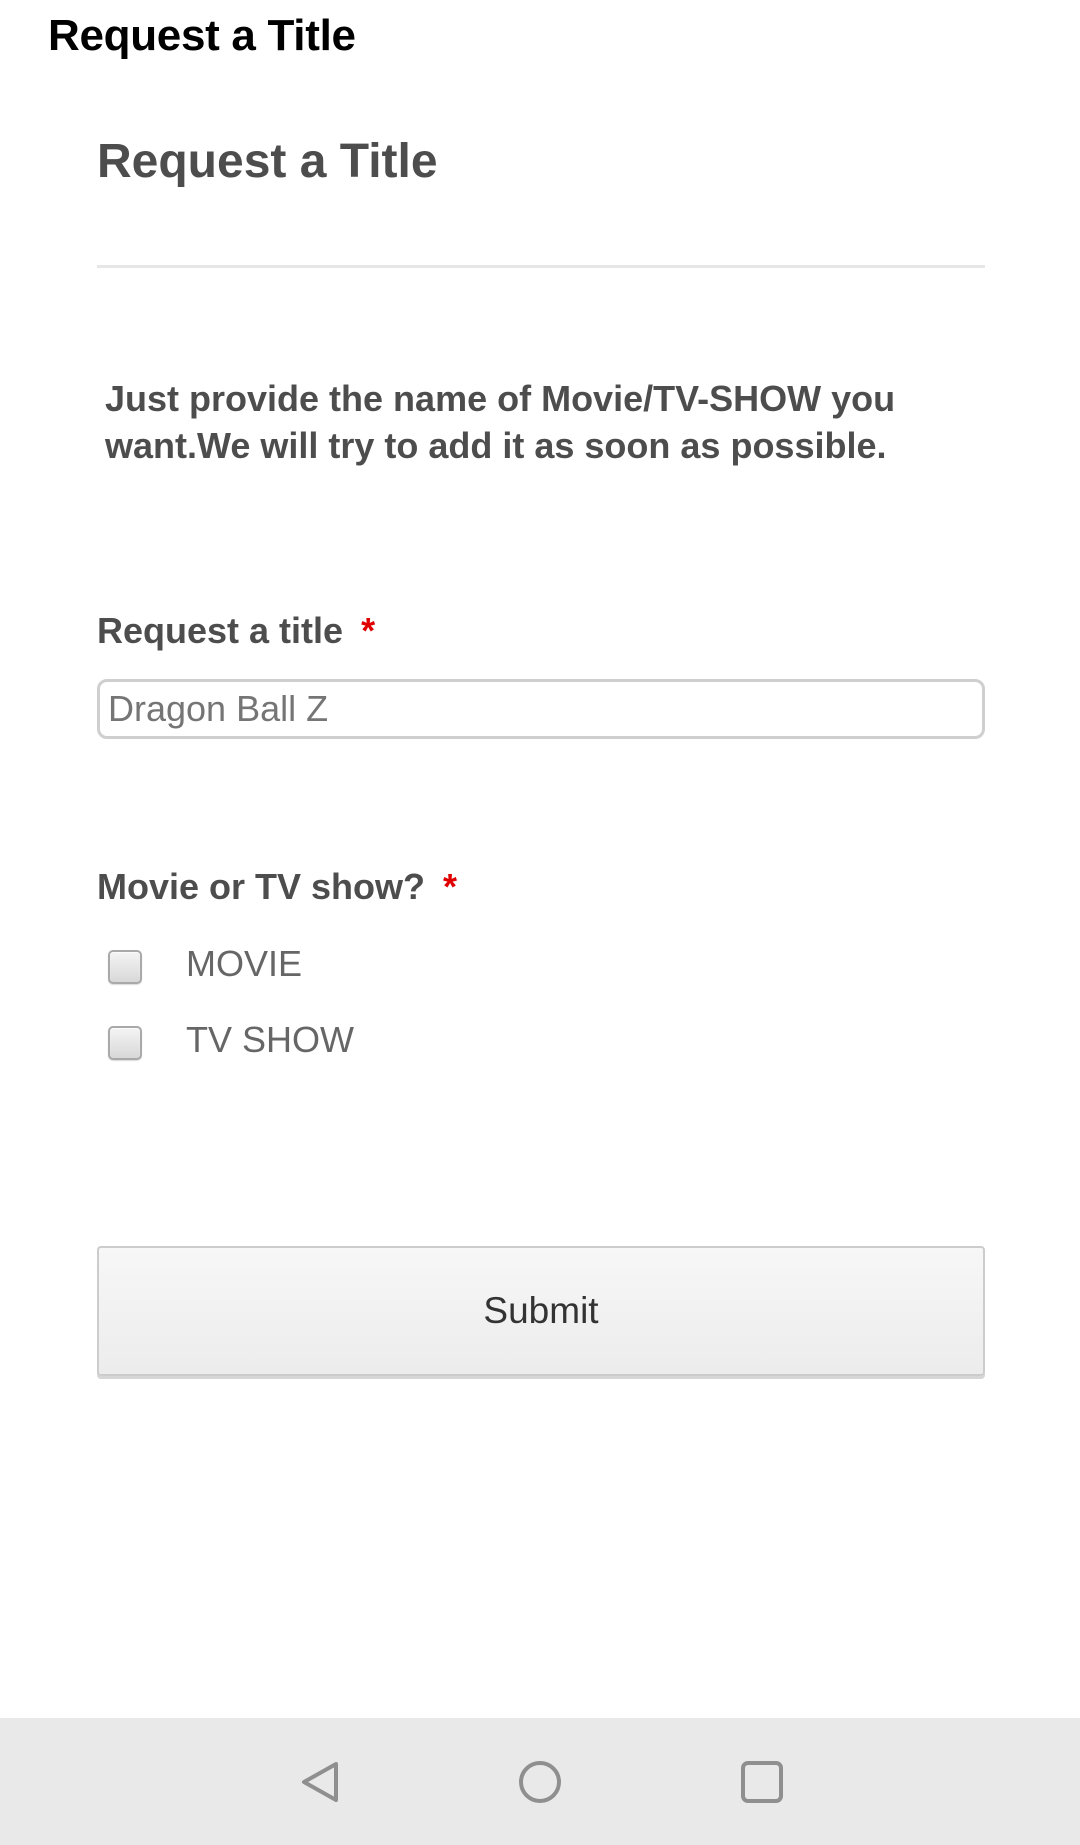 The width and height of the screenshot is (1080, 1845). I want to click on nav-home-button, so click(540, 1781).